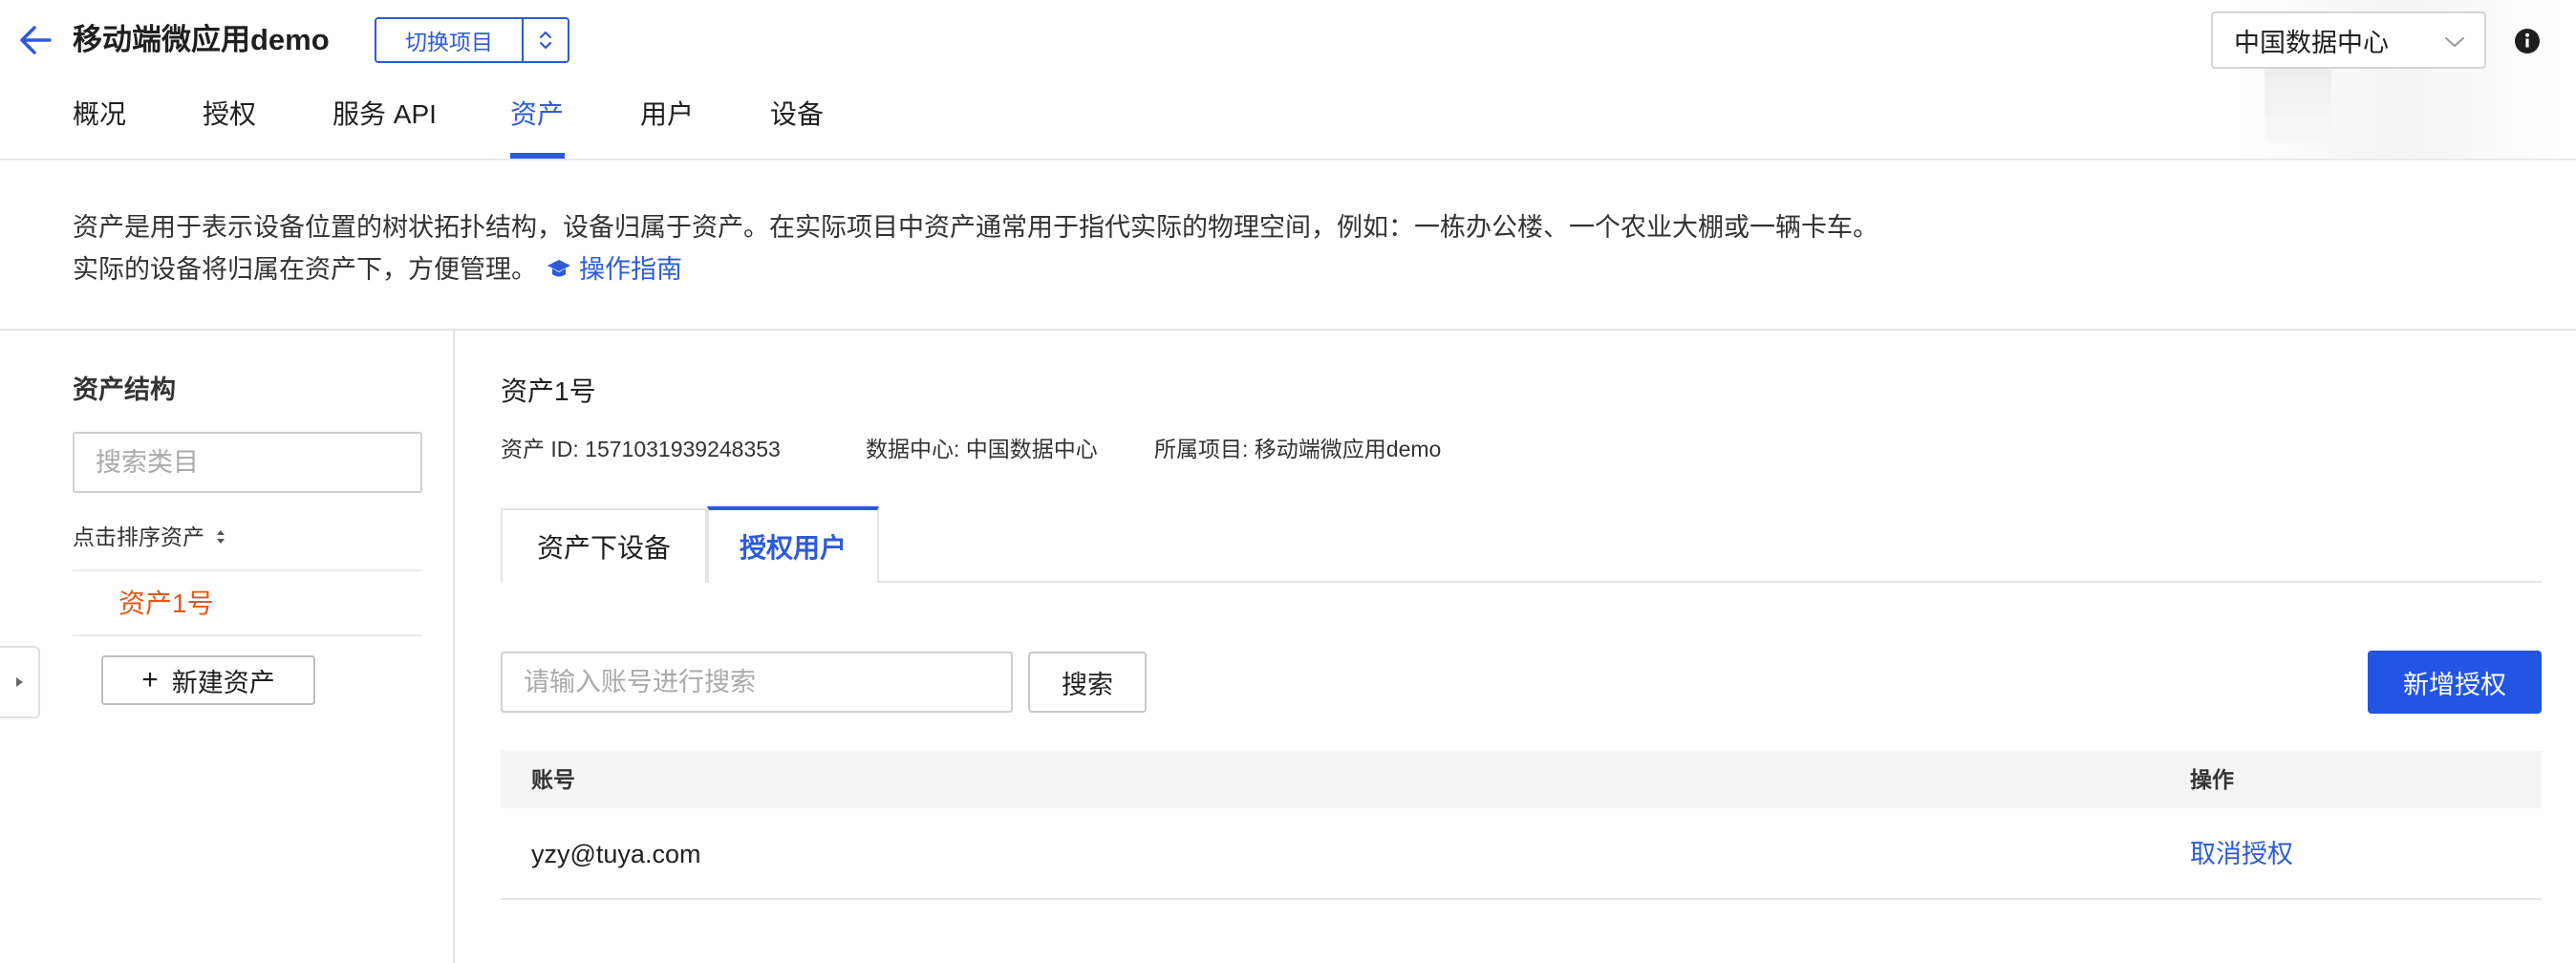  What do you see at coordinates (1298, 449) in the screenshot?
I see `asset-project: 所属项目: 移动端微应用demo` at bounding box center [1298, 449].